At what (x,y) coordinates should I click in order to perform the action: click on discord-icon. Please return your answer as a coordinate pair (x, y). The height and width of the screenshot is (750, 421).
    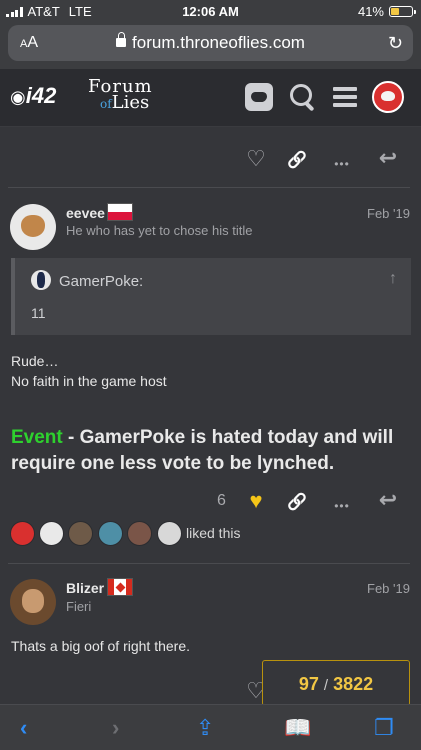
    Looking at the image, I should click on (259, 97).